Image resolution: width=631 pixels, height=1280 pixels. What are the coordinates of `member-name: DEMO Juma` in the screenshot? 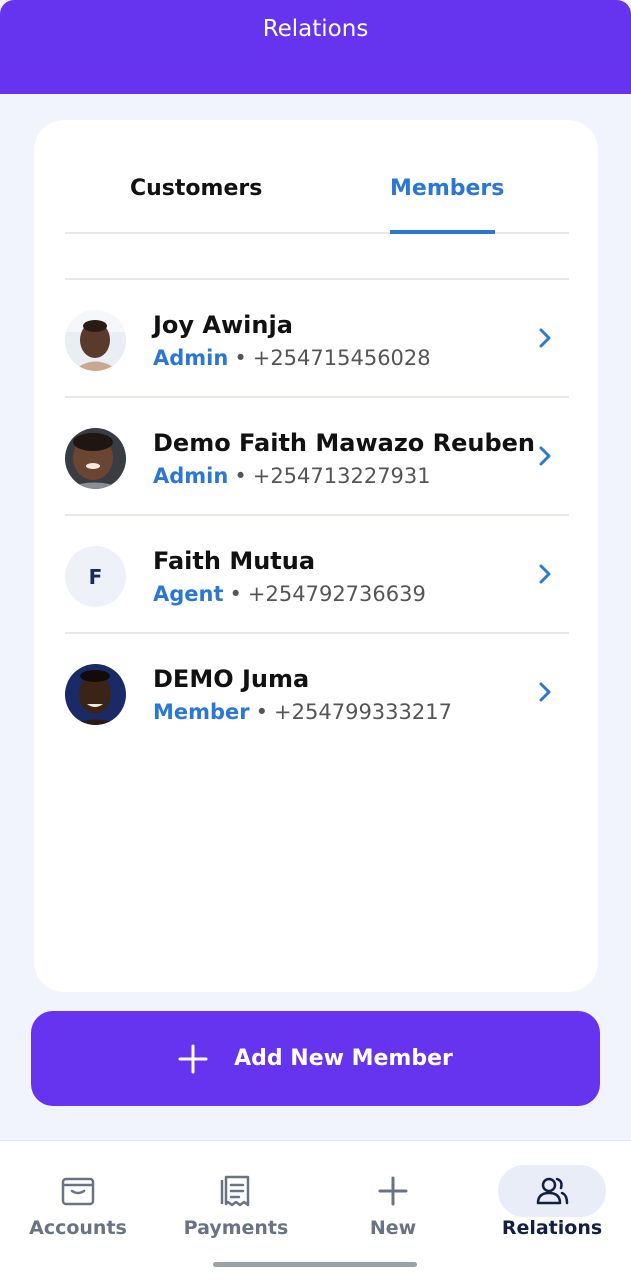 It's located at (231, 679).